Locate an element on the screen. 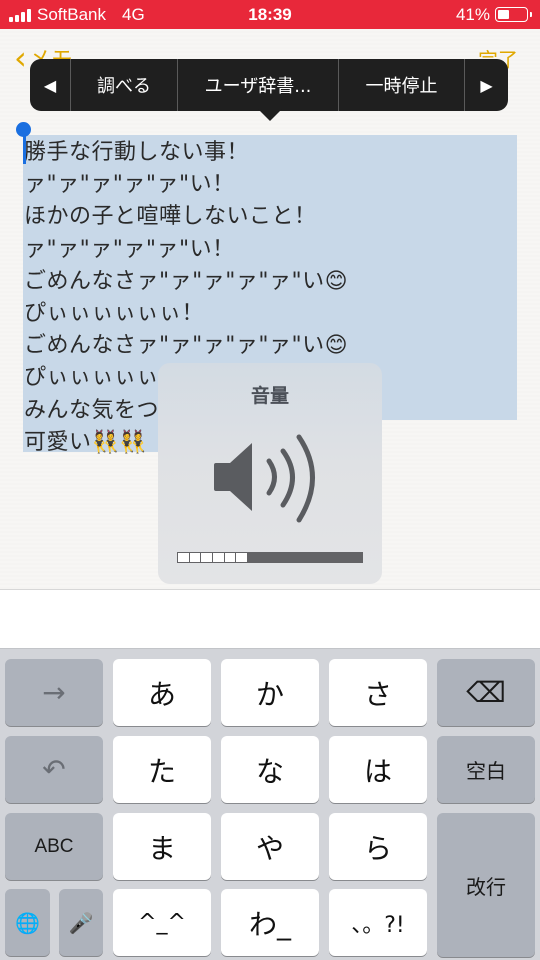 This screenshot has height=960, width=540. space-key: 空白 is located at coordinates (486, 769).